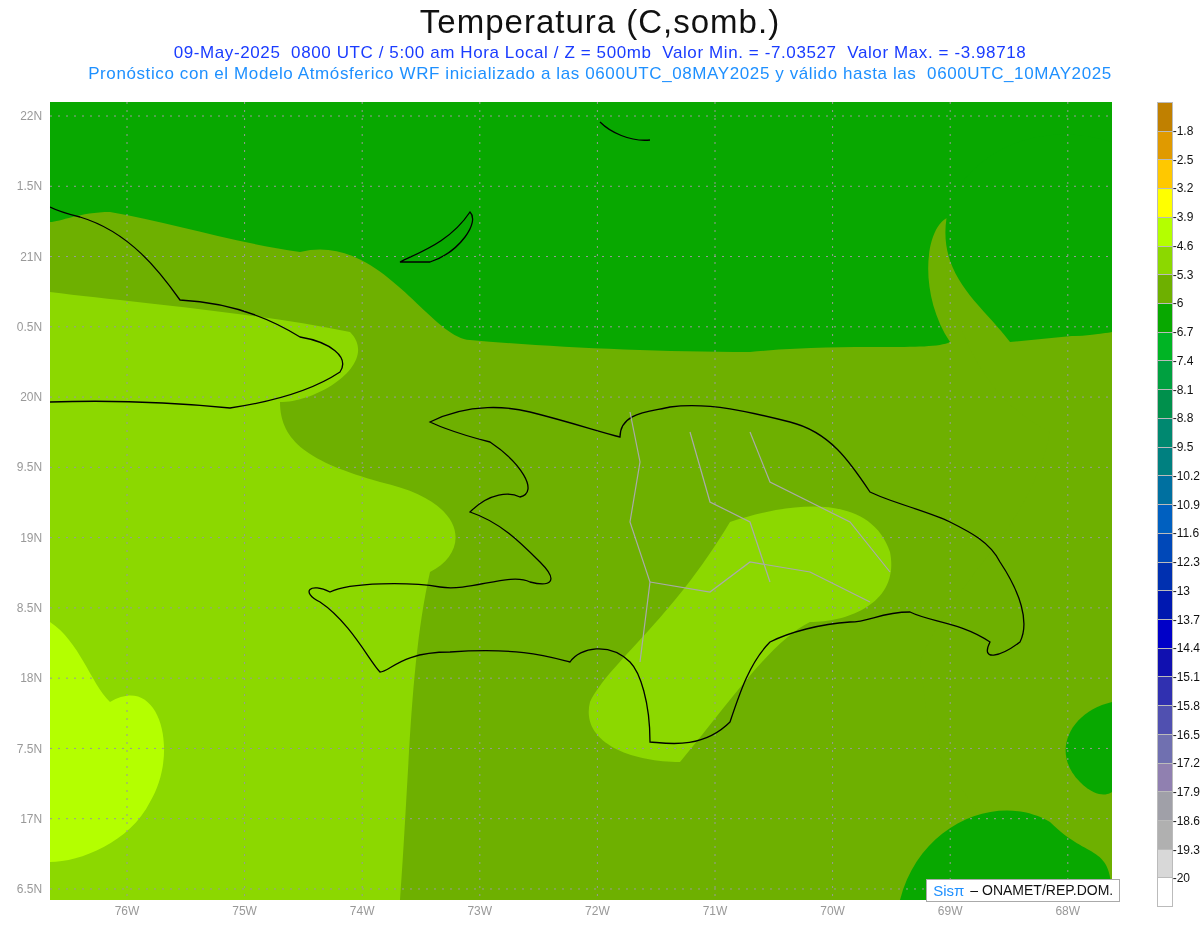 This screenshot has height=927, width=1200. I want to click on longitude-label: 76W, so click(127, 911).